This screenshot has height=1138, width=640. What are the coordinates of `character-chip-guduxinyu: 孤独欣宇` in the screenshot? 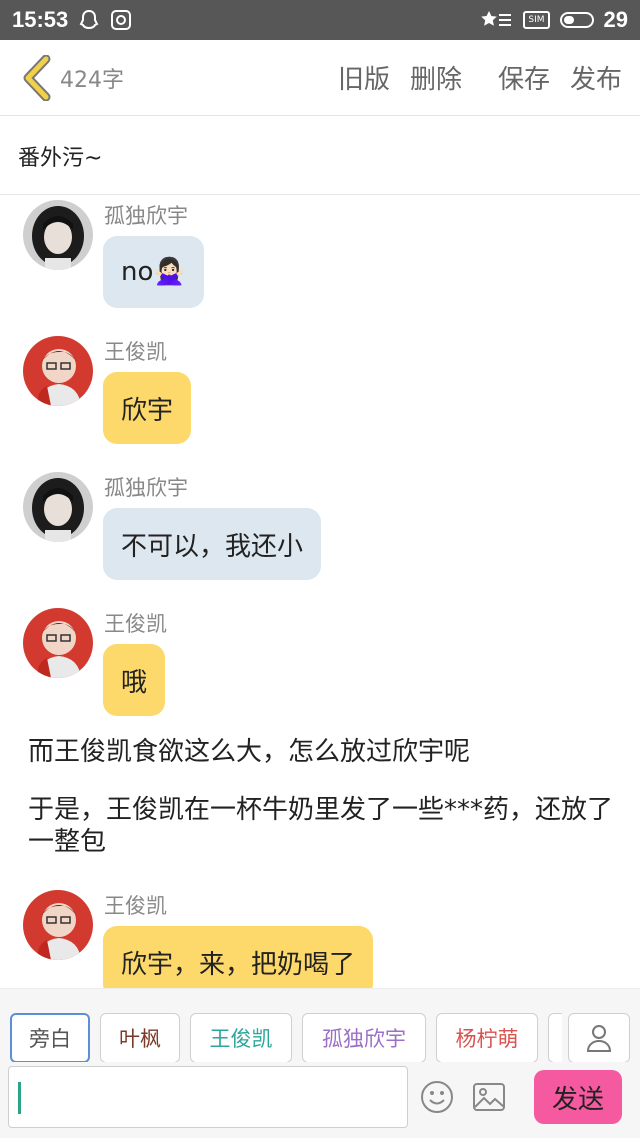 It's located at (364, 1038).